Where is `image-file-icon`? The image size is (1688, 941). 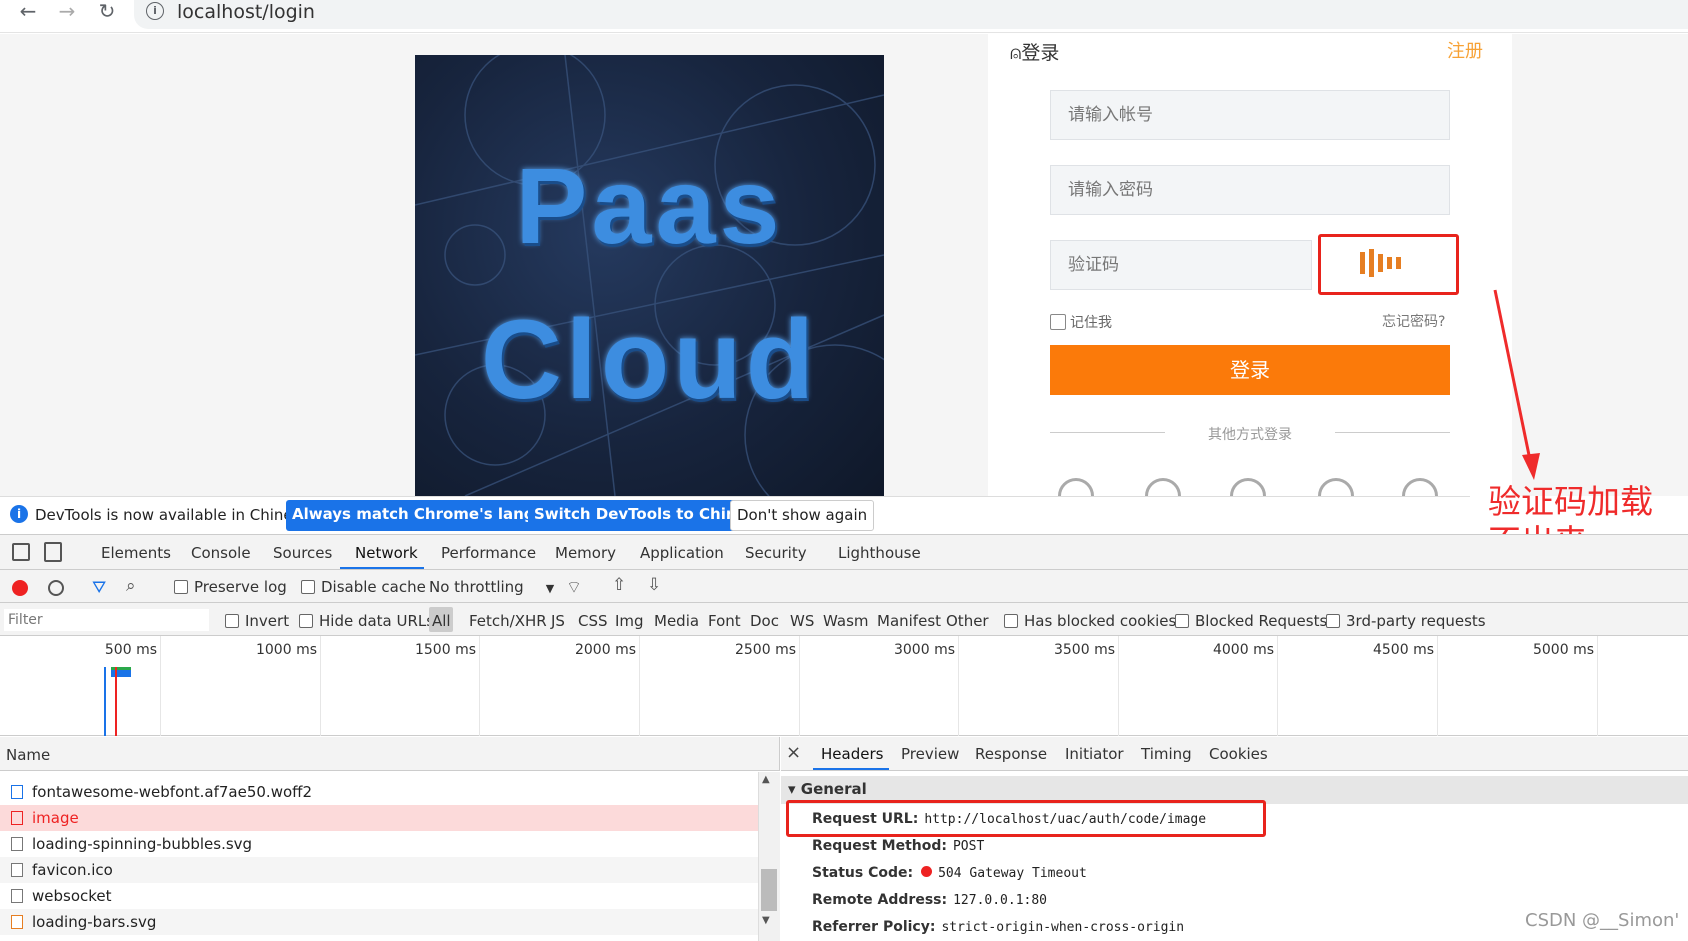
image-file-icon is located at coordinates (17, 818).